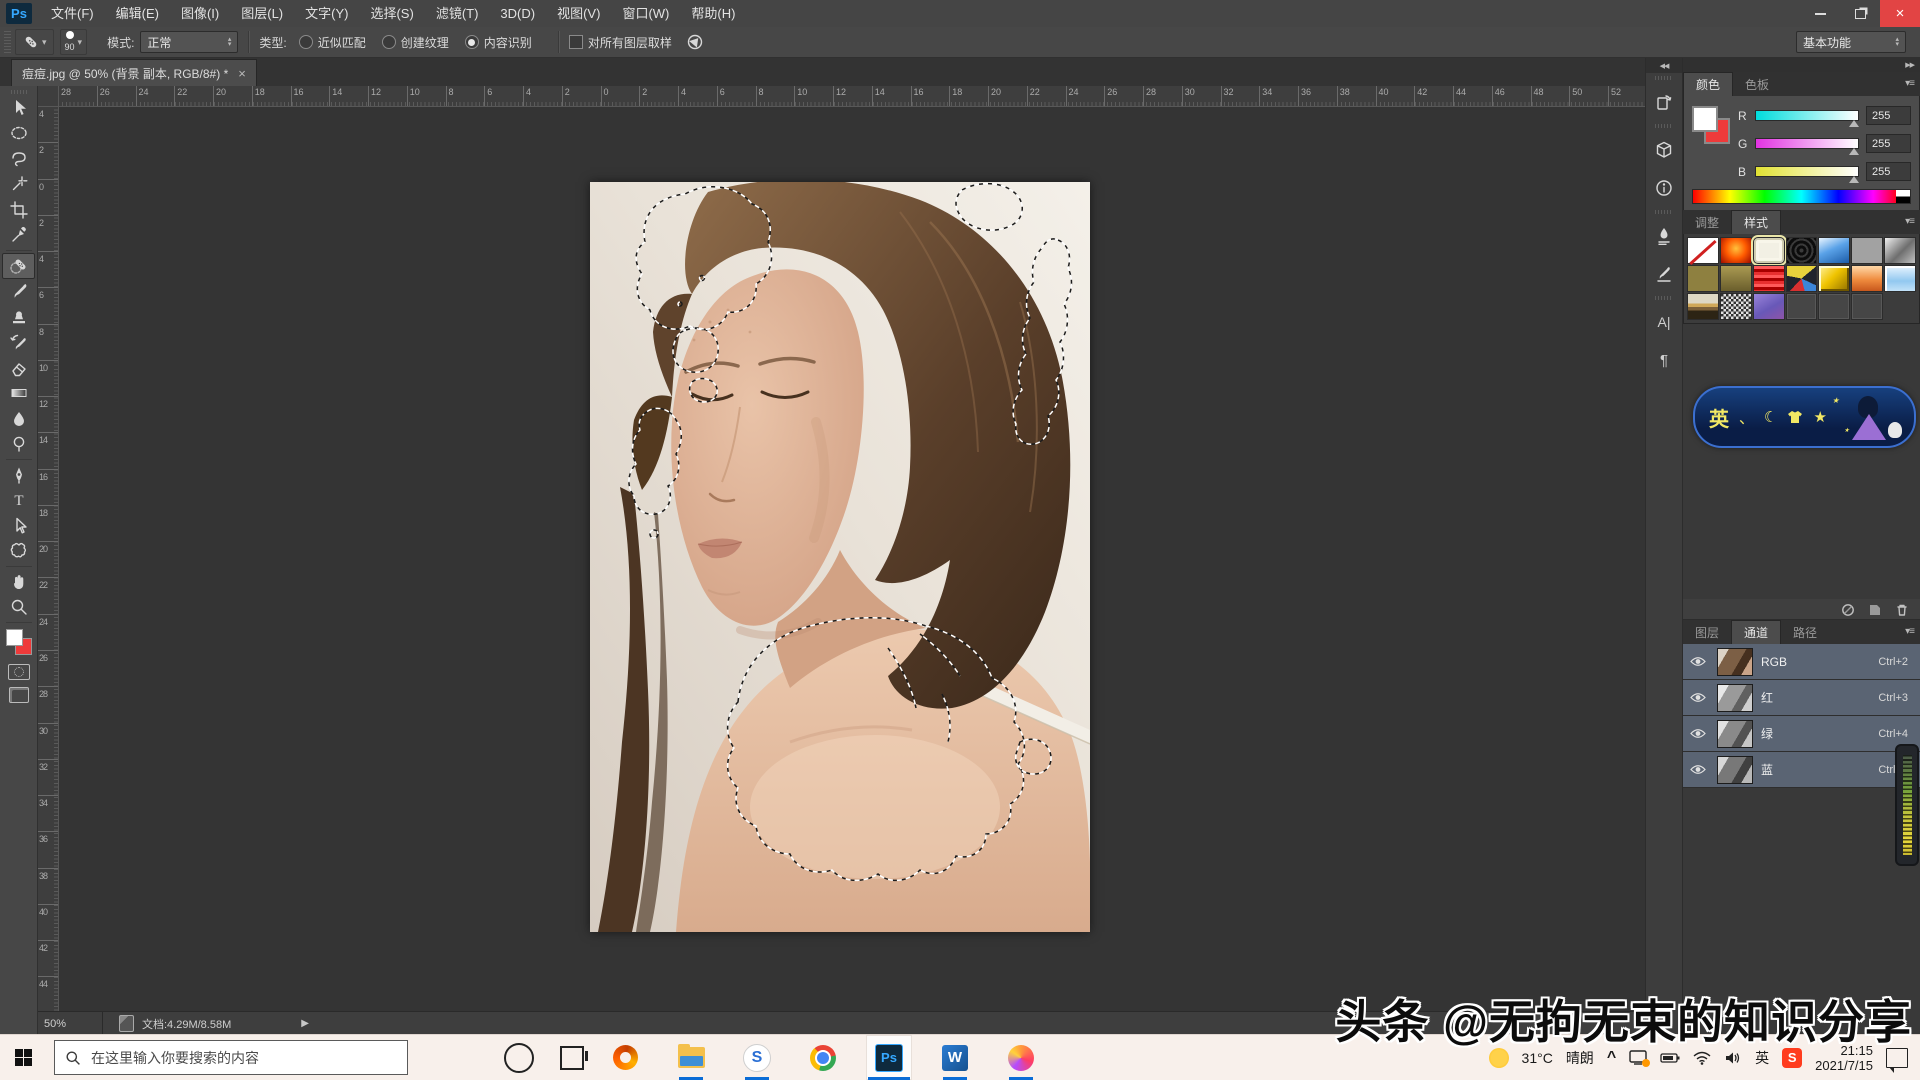 The width and height of the screenshot is (1920, 1080). What do you see at coordinates (1804, 417) in the screenshot?
I see `ime-skin-banner: 英 、 ☾ ★ ★ ★` at bounding box center [1804, 417].